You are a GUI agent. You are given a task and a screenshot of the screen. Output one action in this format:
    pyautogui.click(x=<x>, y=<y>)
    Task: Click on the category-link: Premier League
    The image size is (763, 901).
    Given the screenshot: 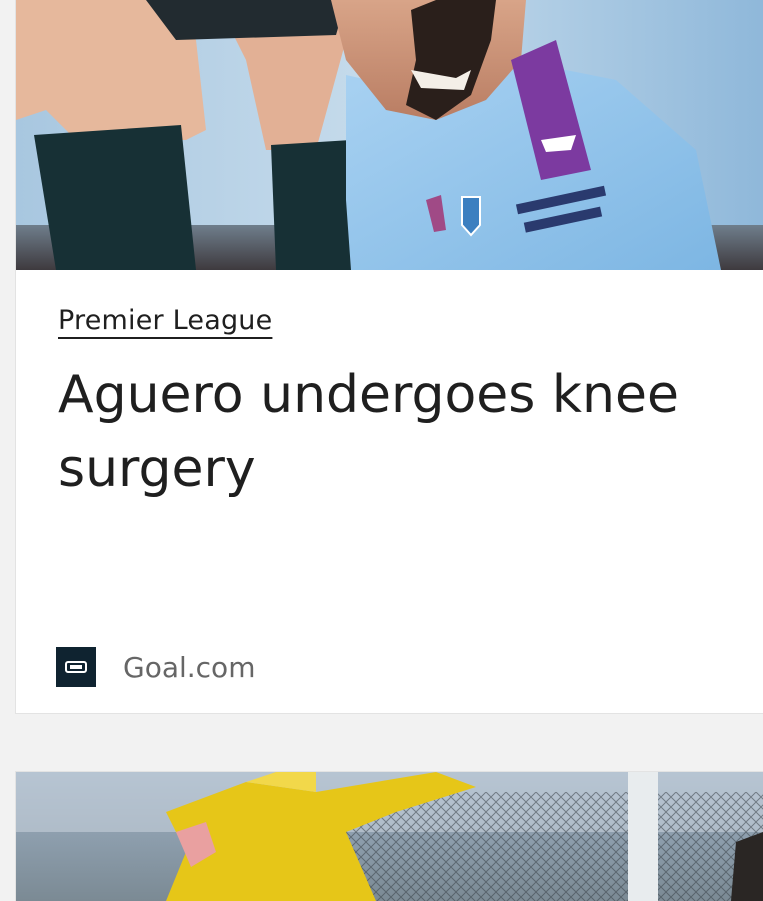 What is the action you would take?
    pyautogui.click(x=165, y=320)
    